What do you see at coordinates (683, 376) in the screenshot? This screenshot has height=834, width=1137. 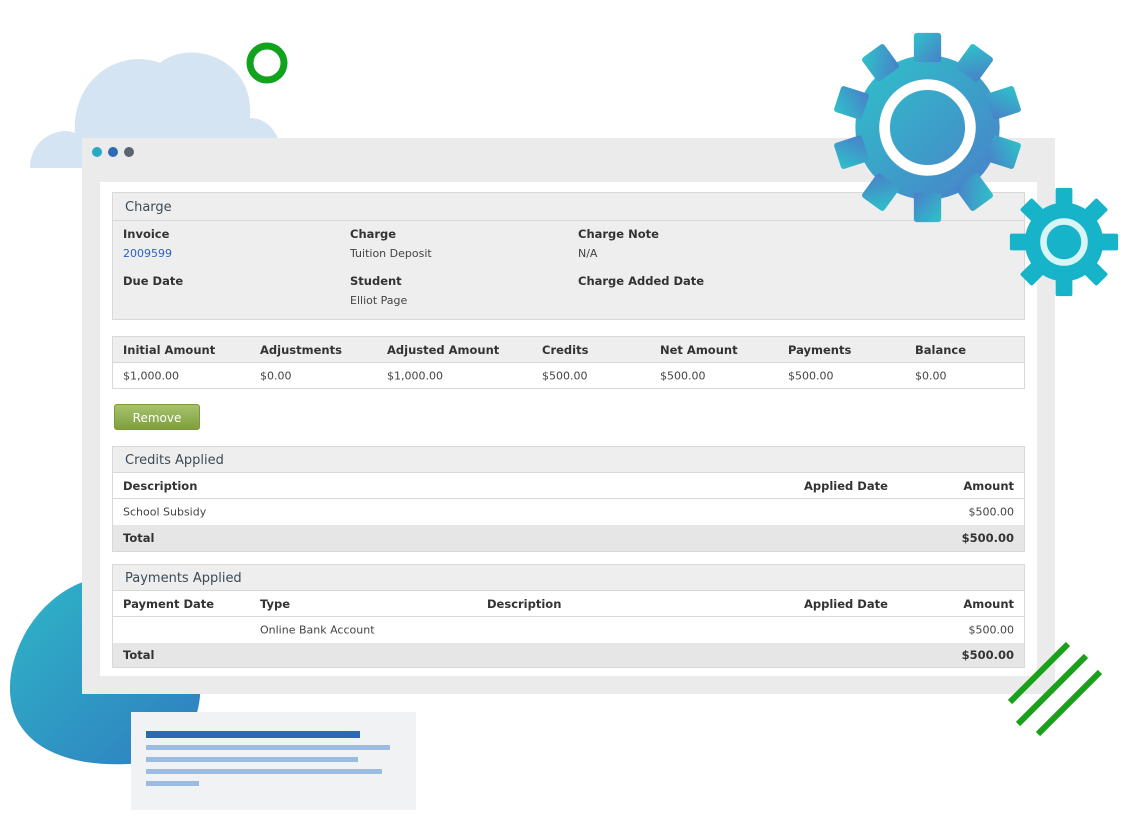 I see `value-net-amount: $500.00` at bounding box center [683, 376].